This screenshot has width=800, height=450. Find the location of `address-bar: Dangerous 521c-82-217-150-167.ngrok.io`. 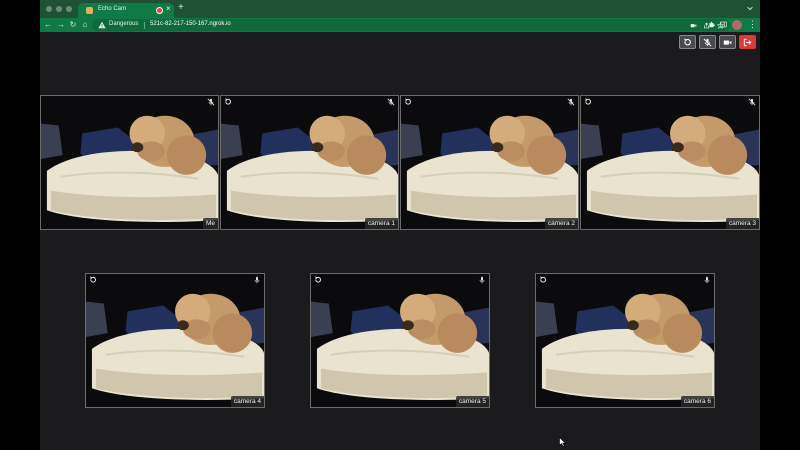

address-bar: Dangerous 521c-82-217-150-167.ngrok.io is located at coordinates (411, 25).